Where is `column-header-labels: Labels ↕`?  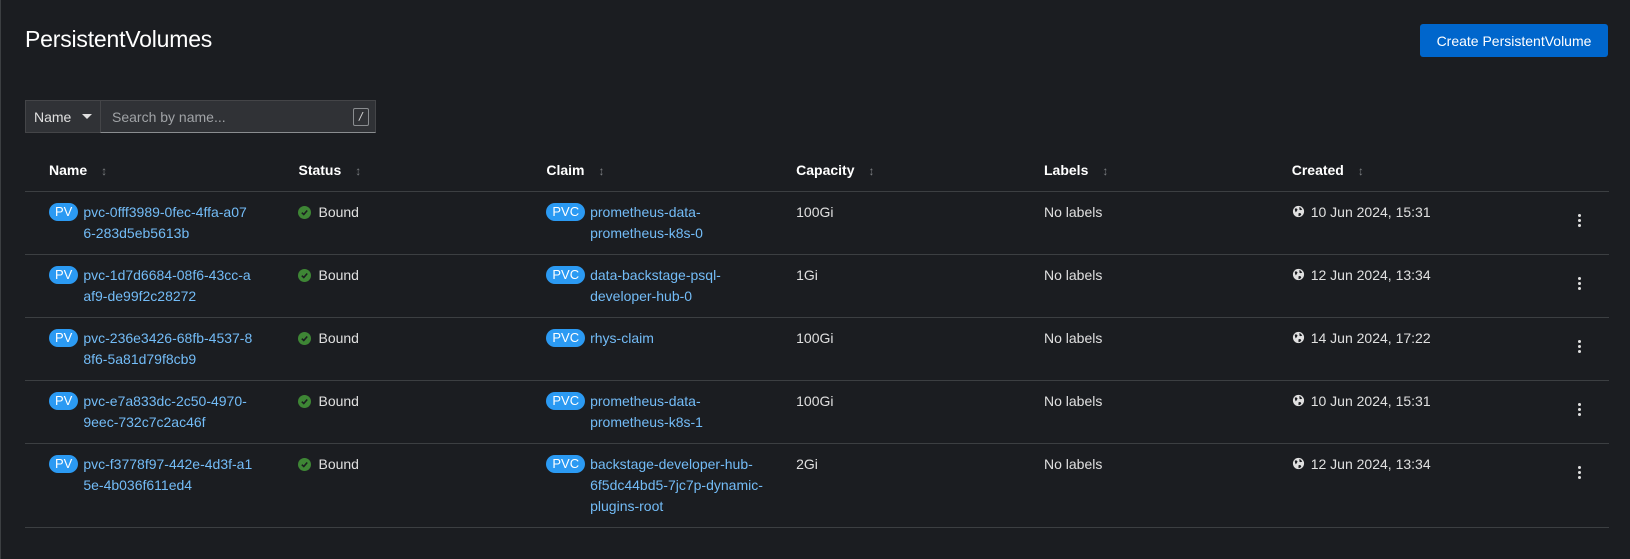
column-header-labels: Labels ↕ is located at coordinates (1168, 173).